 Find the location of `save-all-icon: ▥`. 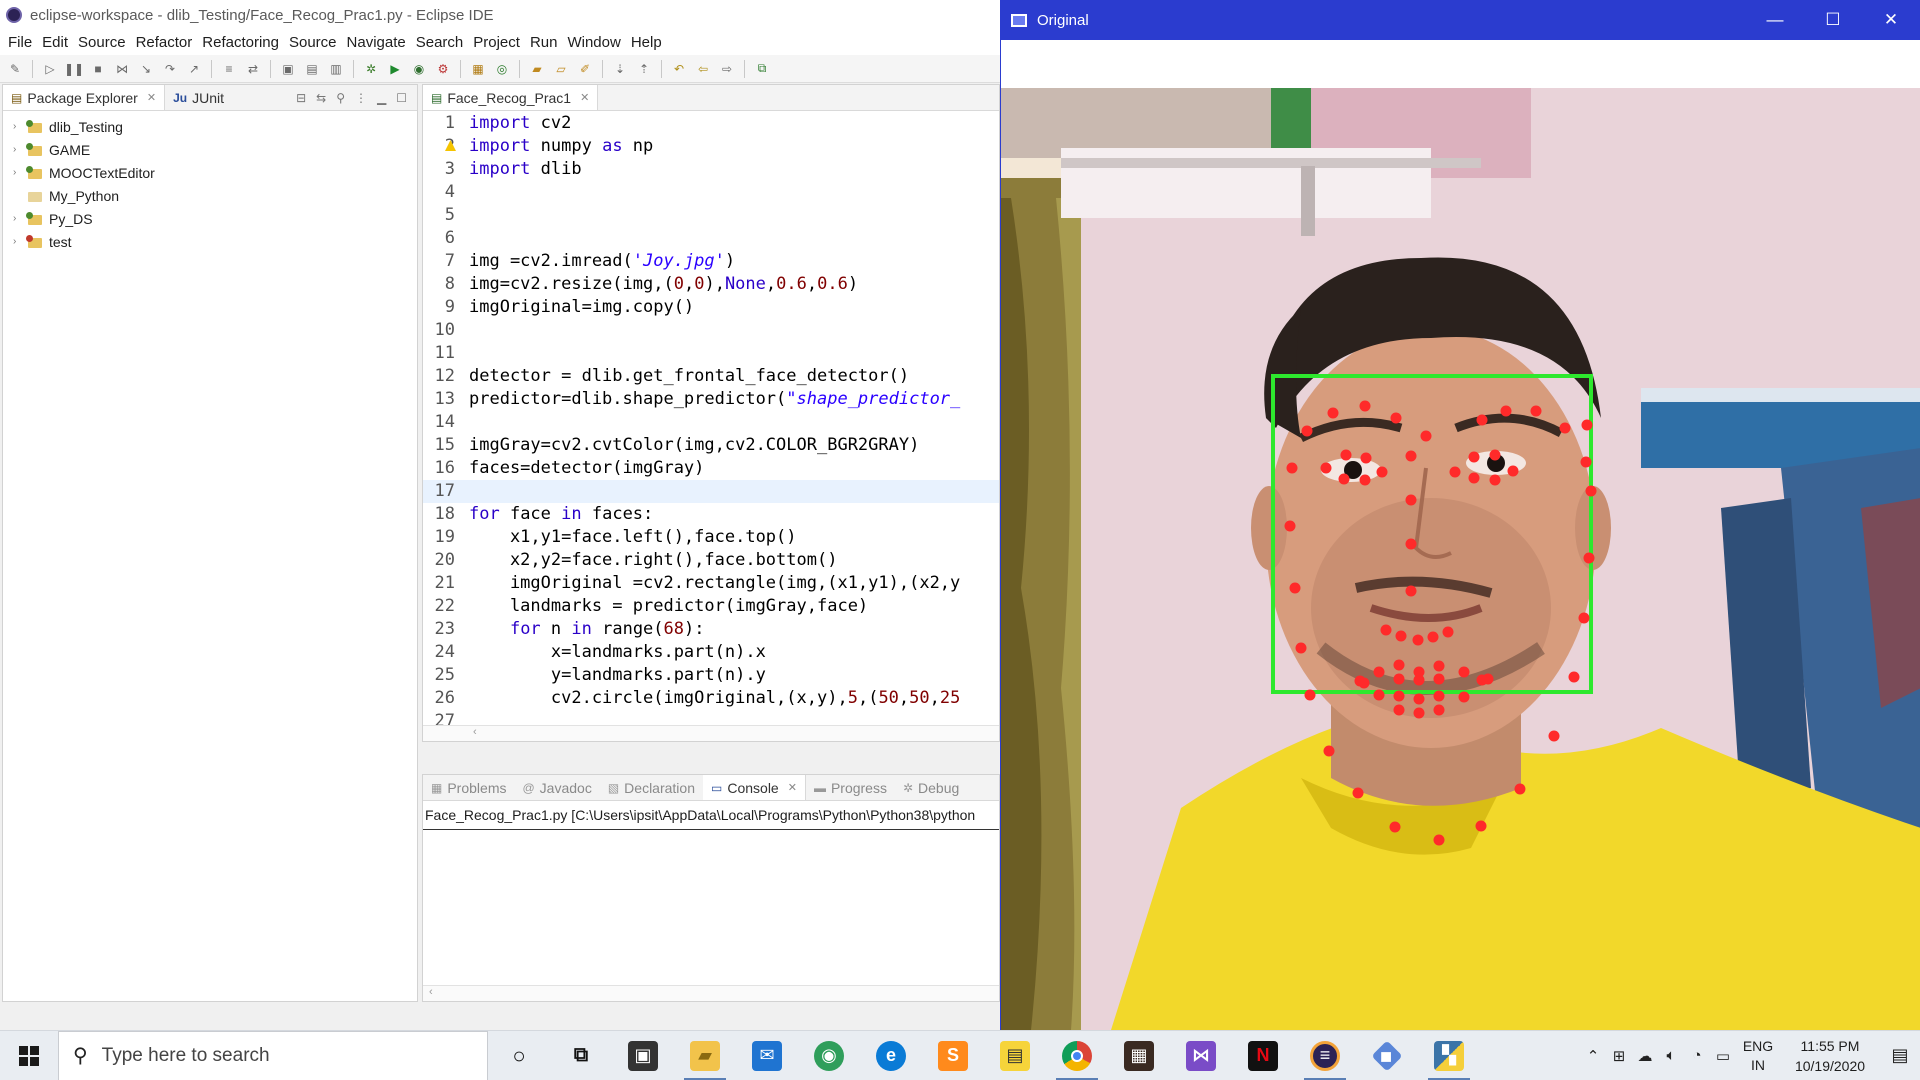

save-all-icon: ▥ is located at coordinates (336, 69).